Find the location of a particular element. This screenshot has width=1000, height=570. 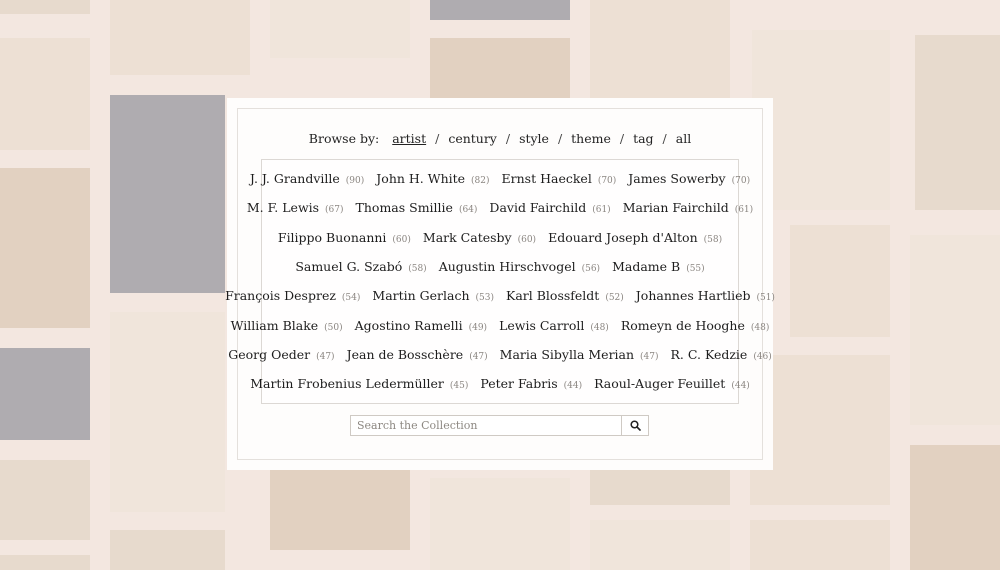

artist-count: (49) is located at coordinates (478, 327).